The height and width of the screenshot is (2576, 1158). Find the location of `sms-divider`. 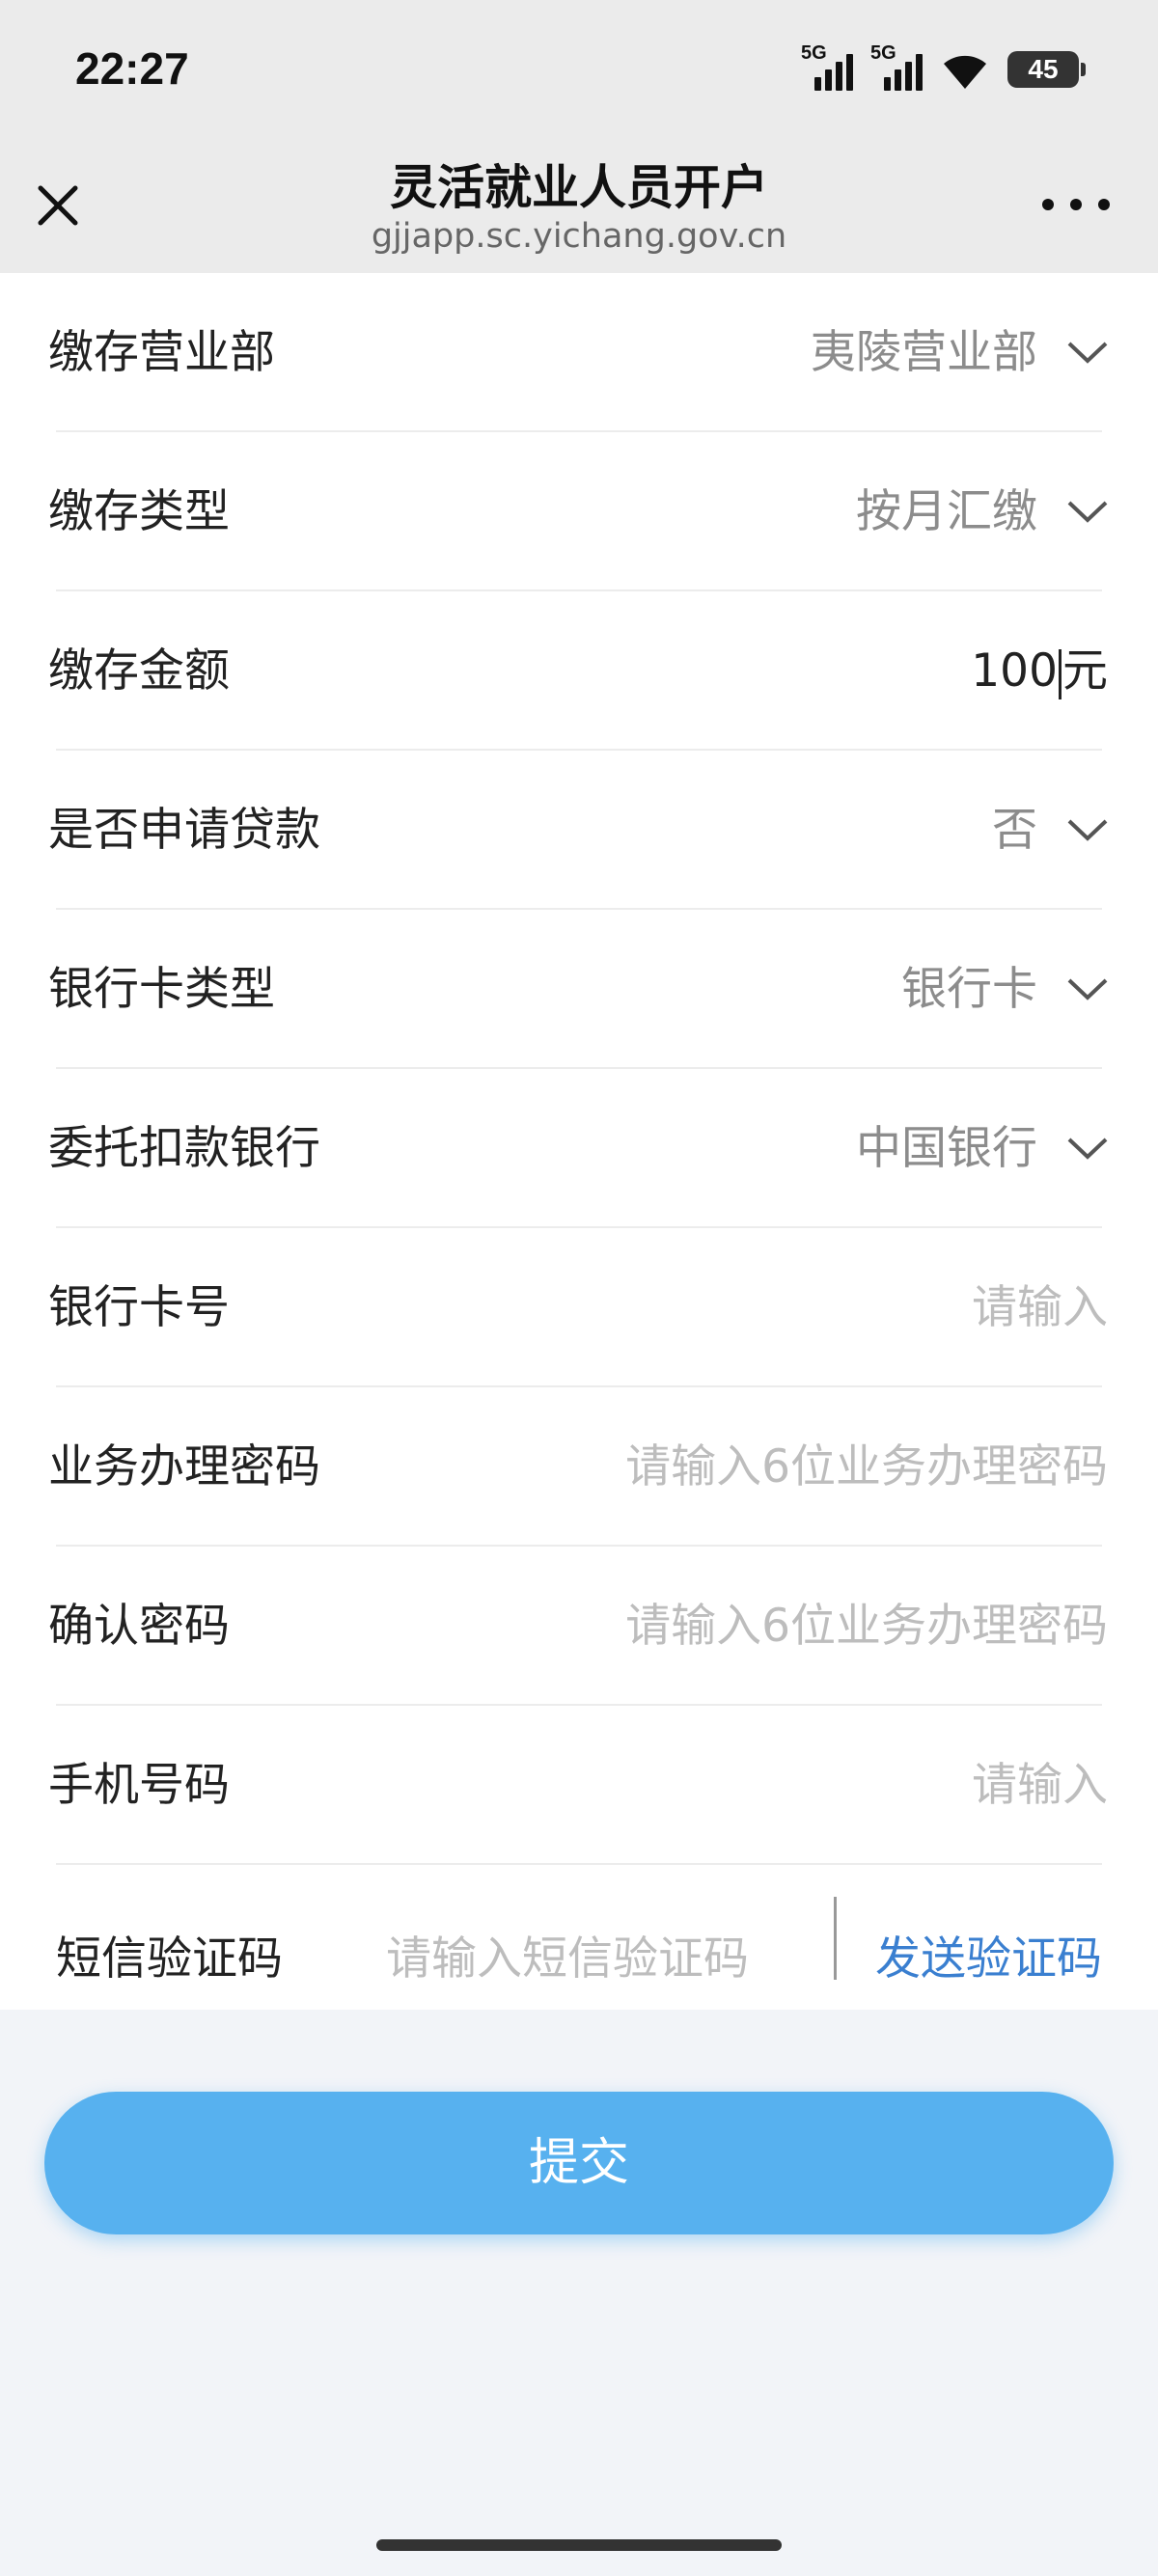

sms-divider is located at coordinates (835, 1939).